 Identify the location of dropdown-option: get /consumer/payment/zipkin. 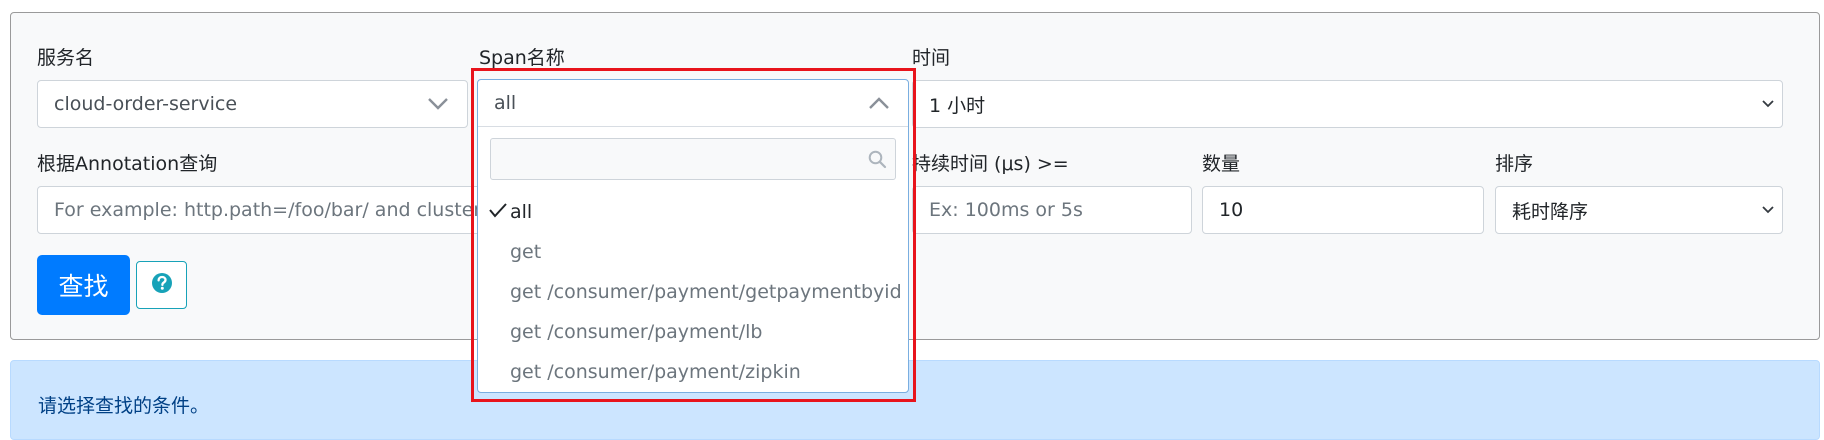
(693, 372).